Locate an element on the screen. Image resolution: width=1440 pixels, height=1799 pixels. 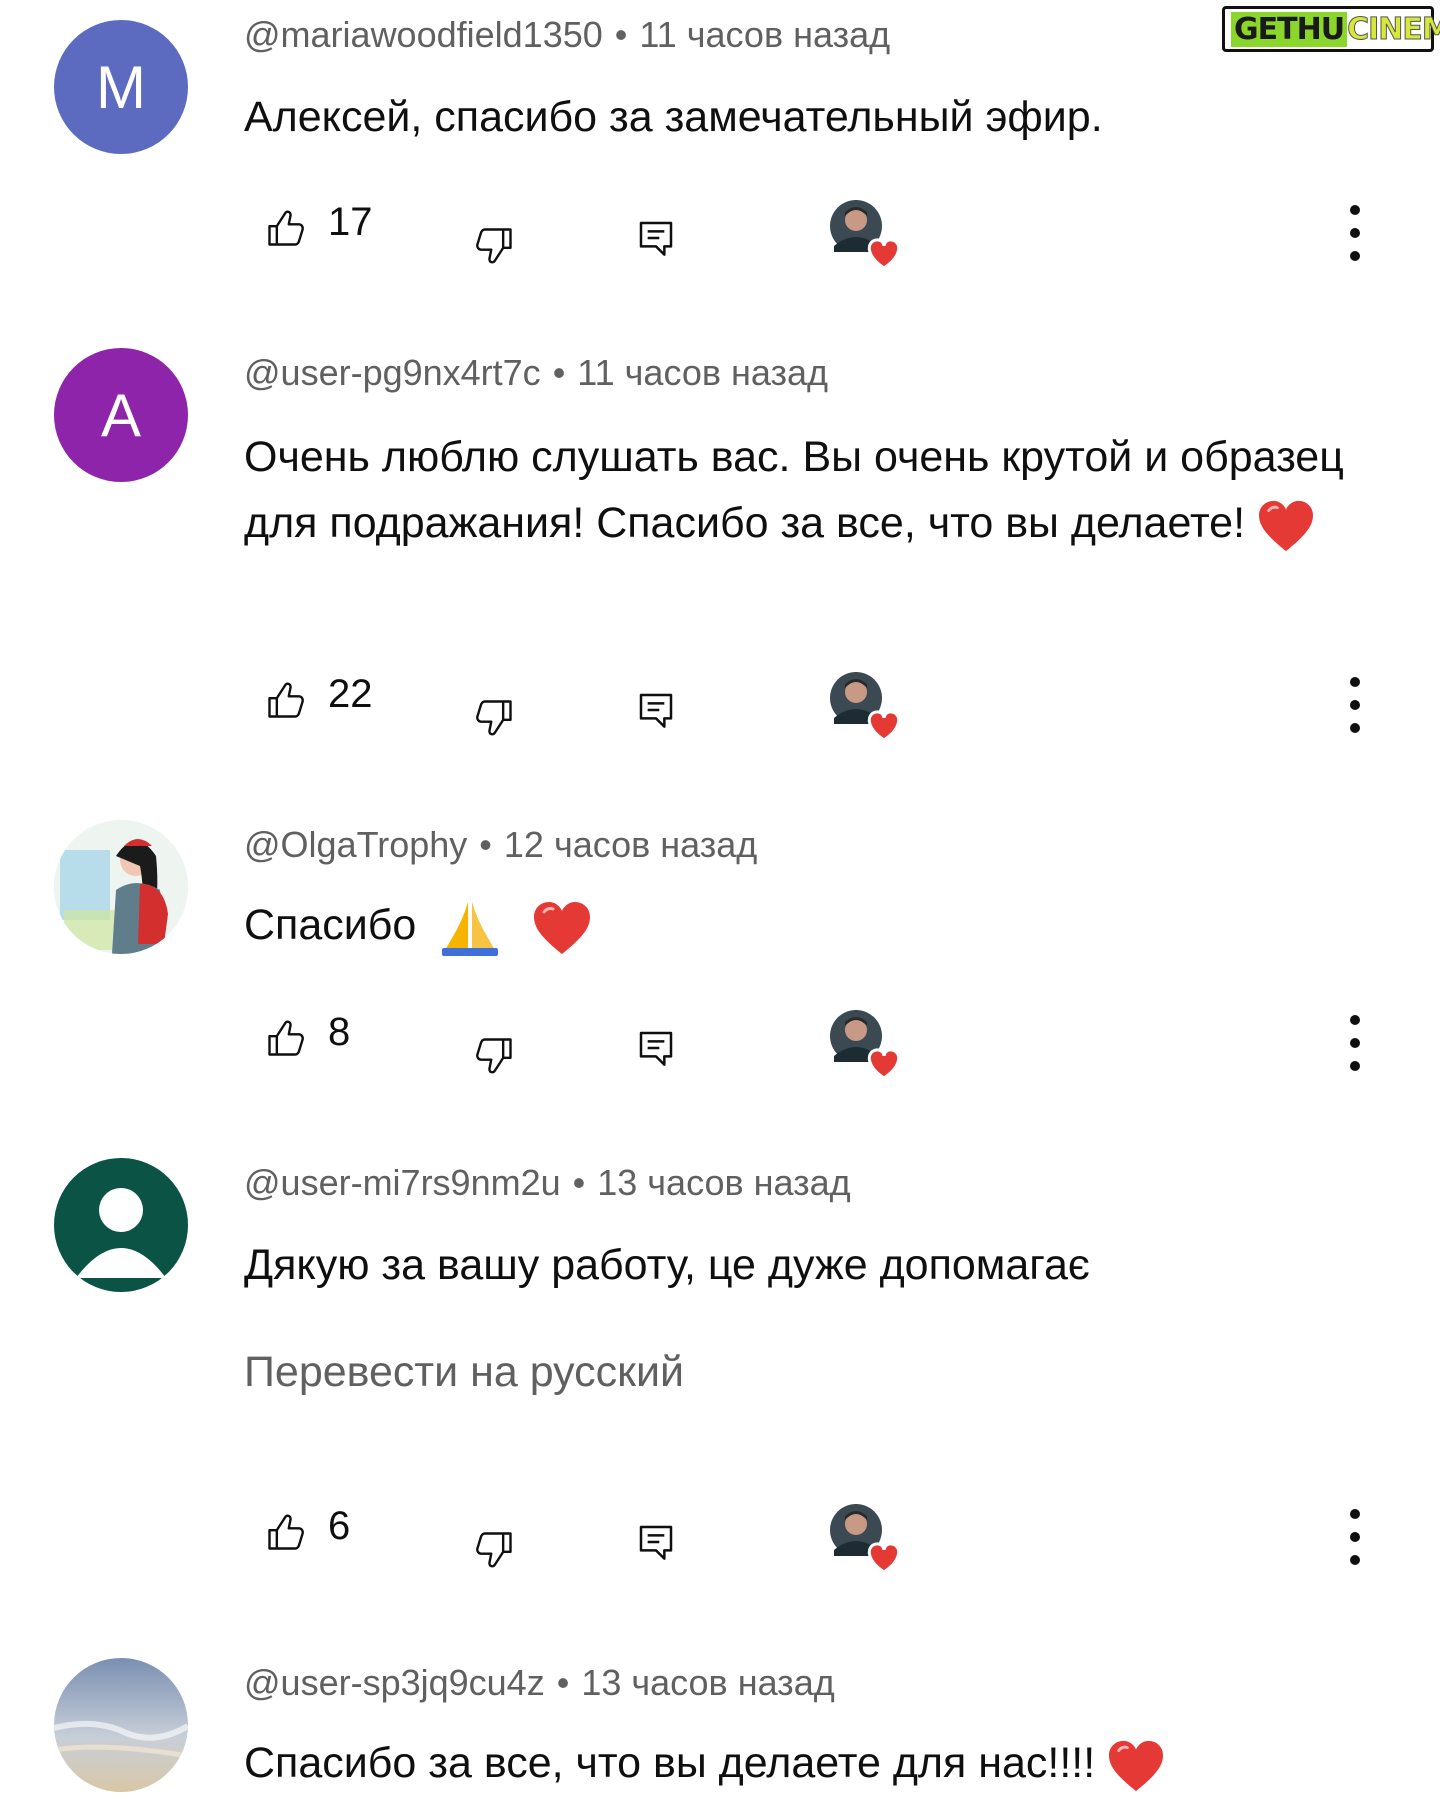
sky-landscape-avatar-icon is located at coordinates (121, 1725).